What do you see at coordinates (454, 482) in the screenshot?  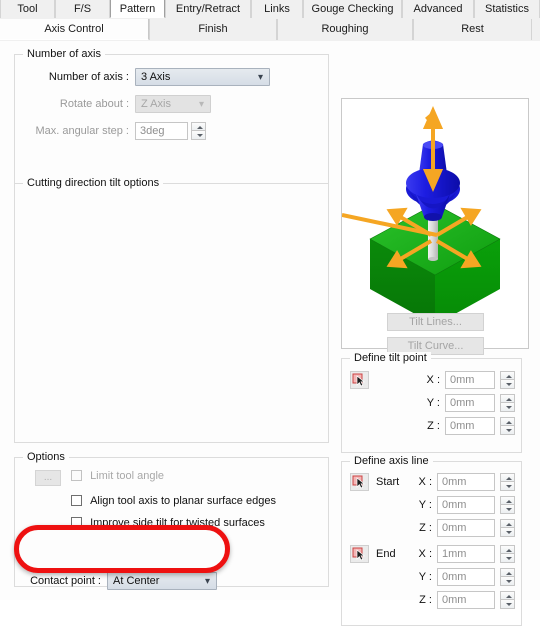 I see `start-x-value: 0mm` at bounding box center [454, 482].